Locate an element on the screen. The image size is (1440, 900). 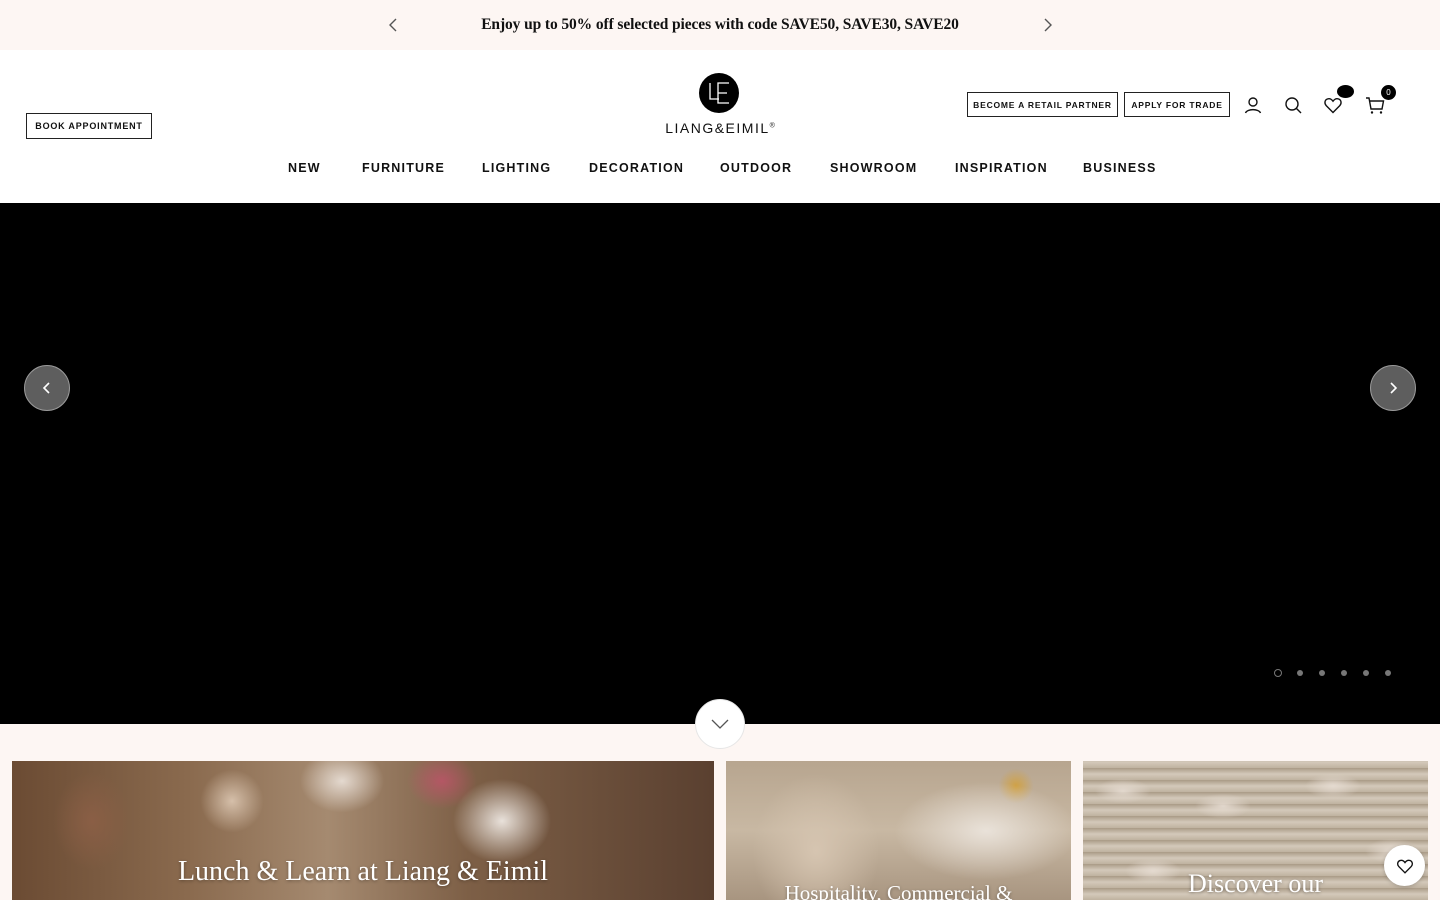
chevron-left-icon is located at coordinates (46, 388).